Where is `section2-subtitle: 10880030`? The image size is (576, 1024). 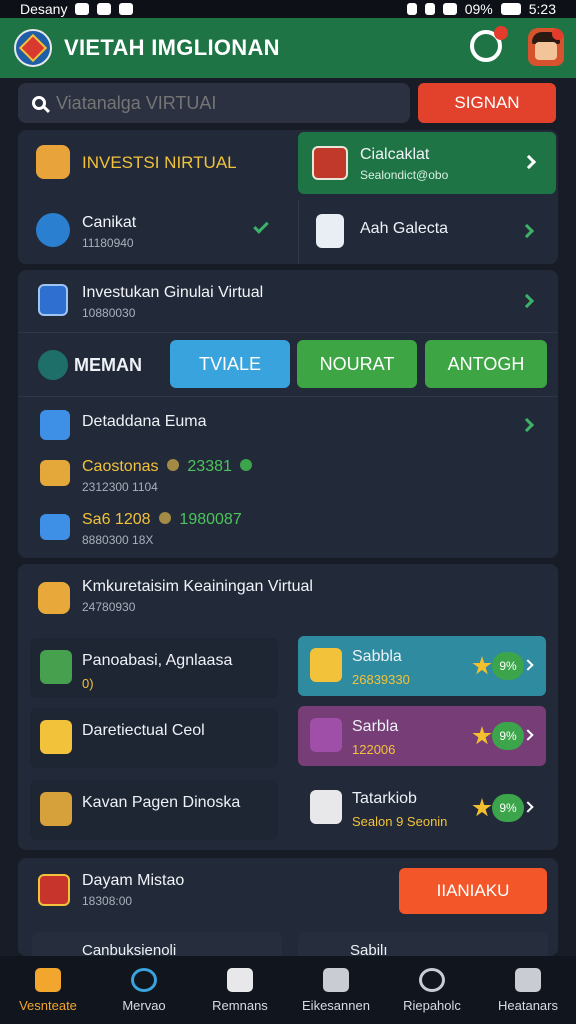
section2-subtitle: 10880030 is located at coordinates (109, 313).